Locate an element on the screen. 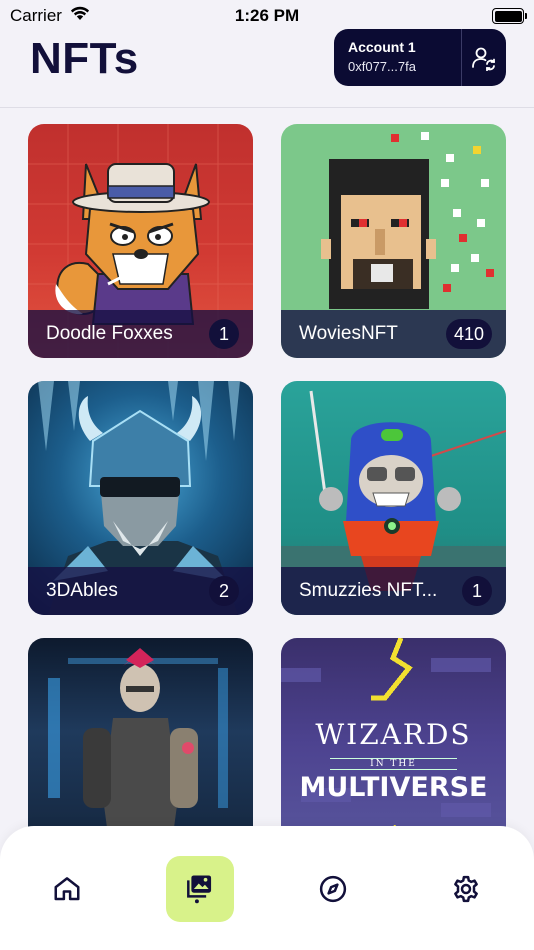 The width and height of the screenshot is (534, 950). collection-card-footer: WoviesNFT 410 is located at coordinates (393, 334).